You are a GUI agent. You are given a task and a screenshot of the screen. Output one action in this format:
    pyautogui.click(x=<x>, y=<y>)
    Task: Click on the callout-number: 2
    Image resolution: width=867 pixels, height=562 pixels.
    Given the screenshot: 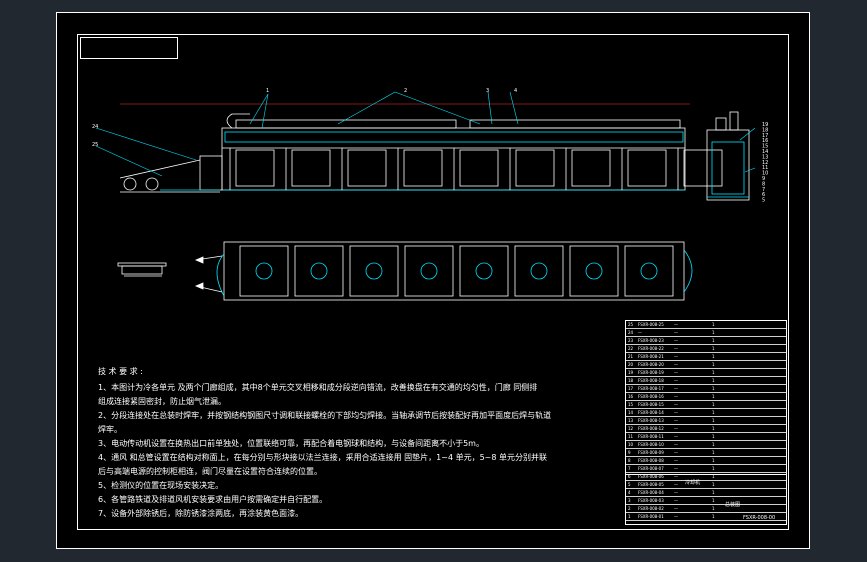 What is the action you would take?
    pyautogui.click(x=405, y=91)
    